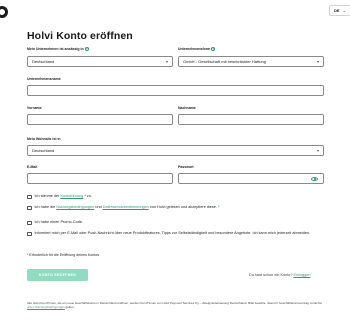 The height and width of the screenshot is (321, 350). Describe the element at coordinates (100, 178) in the screenshot. I see `email-field` at that location.